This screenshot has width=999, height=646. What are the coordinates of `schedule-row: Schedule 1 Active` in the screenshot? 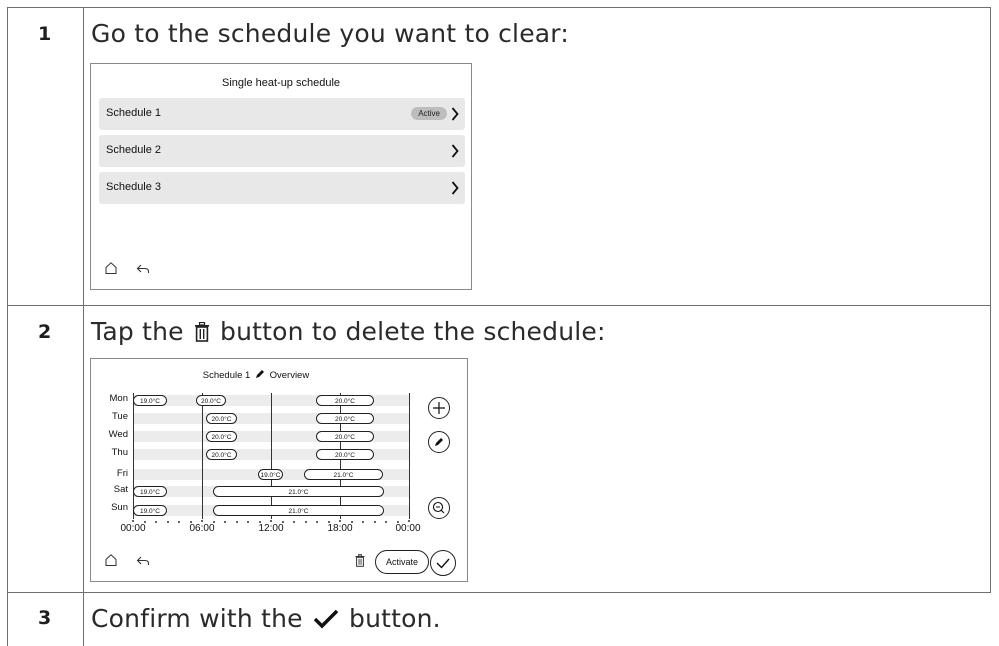 It's located at (282, 114).